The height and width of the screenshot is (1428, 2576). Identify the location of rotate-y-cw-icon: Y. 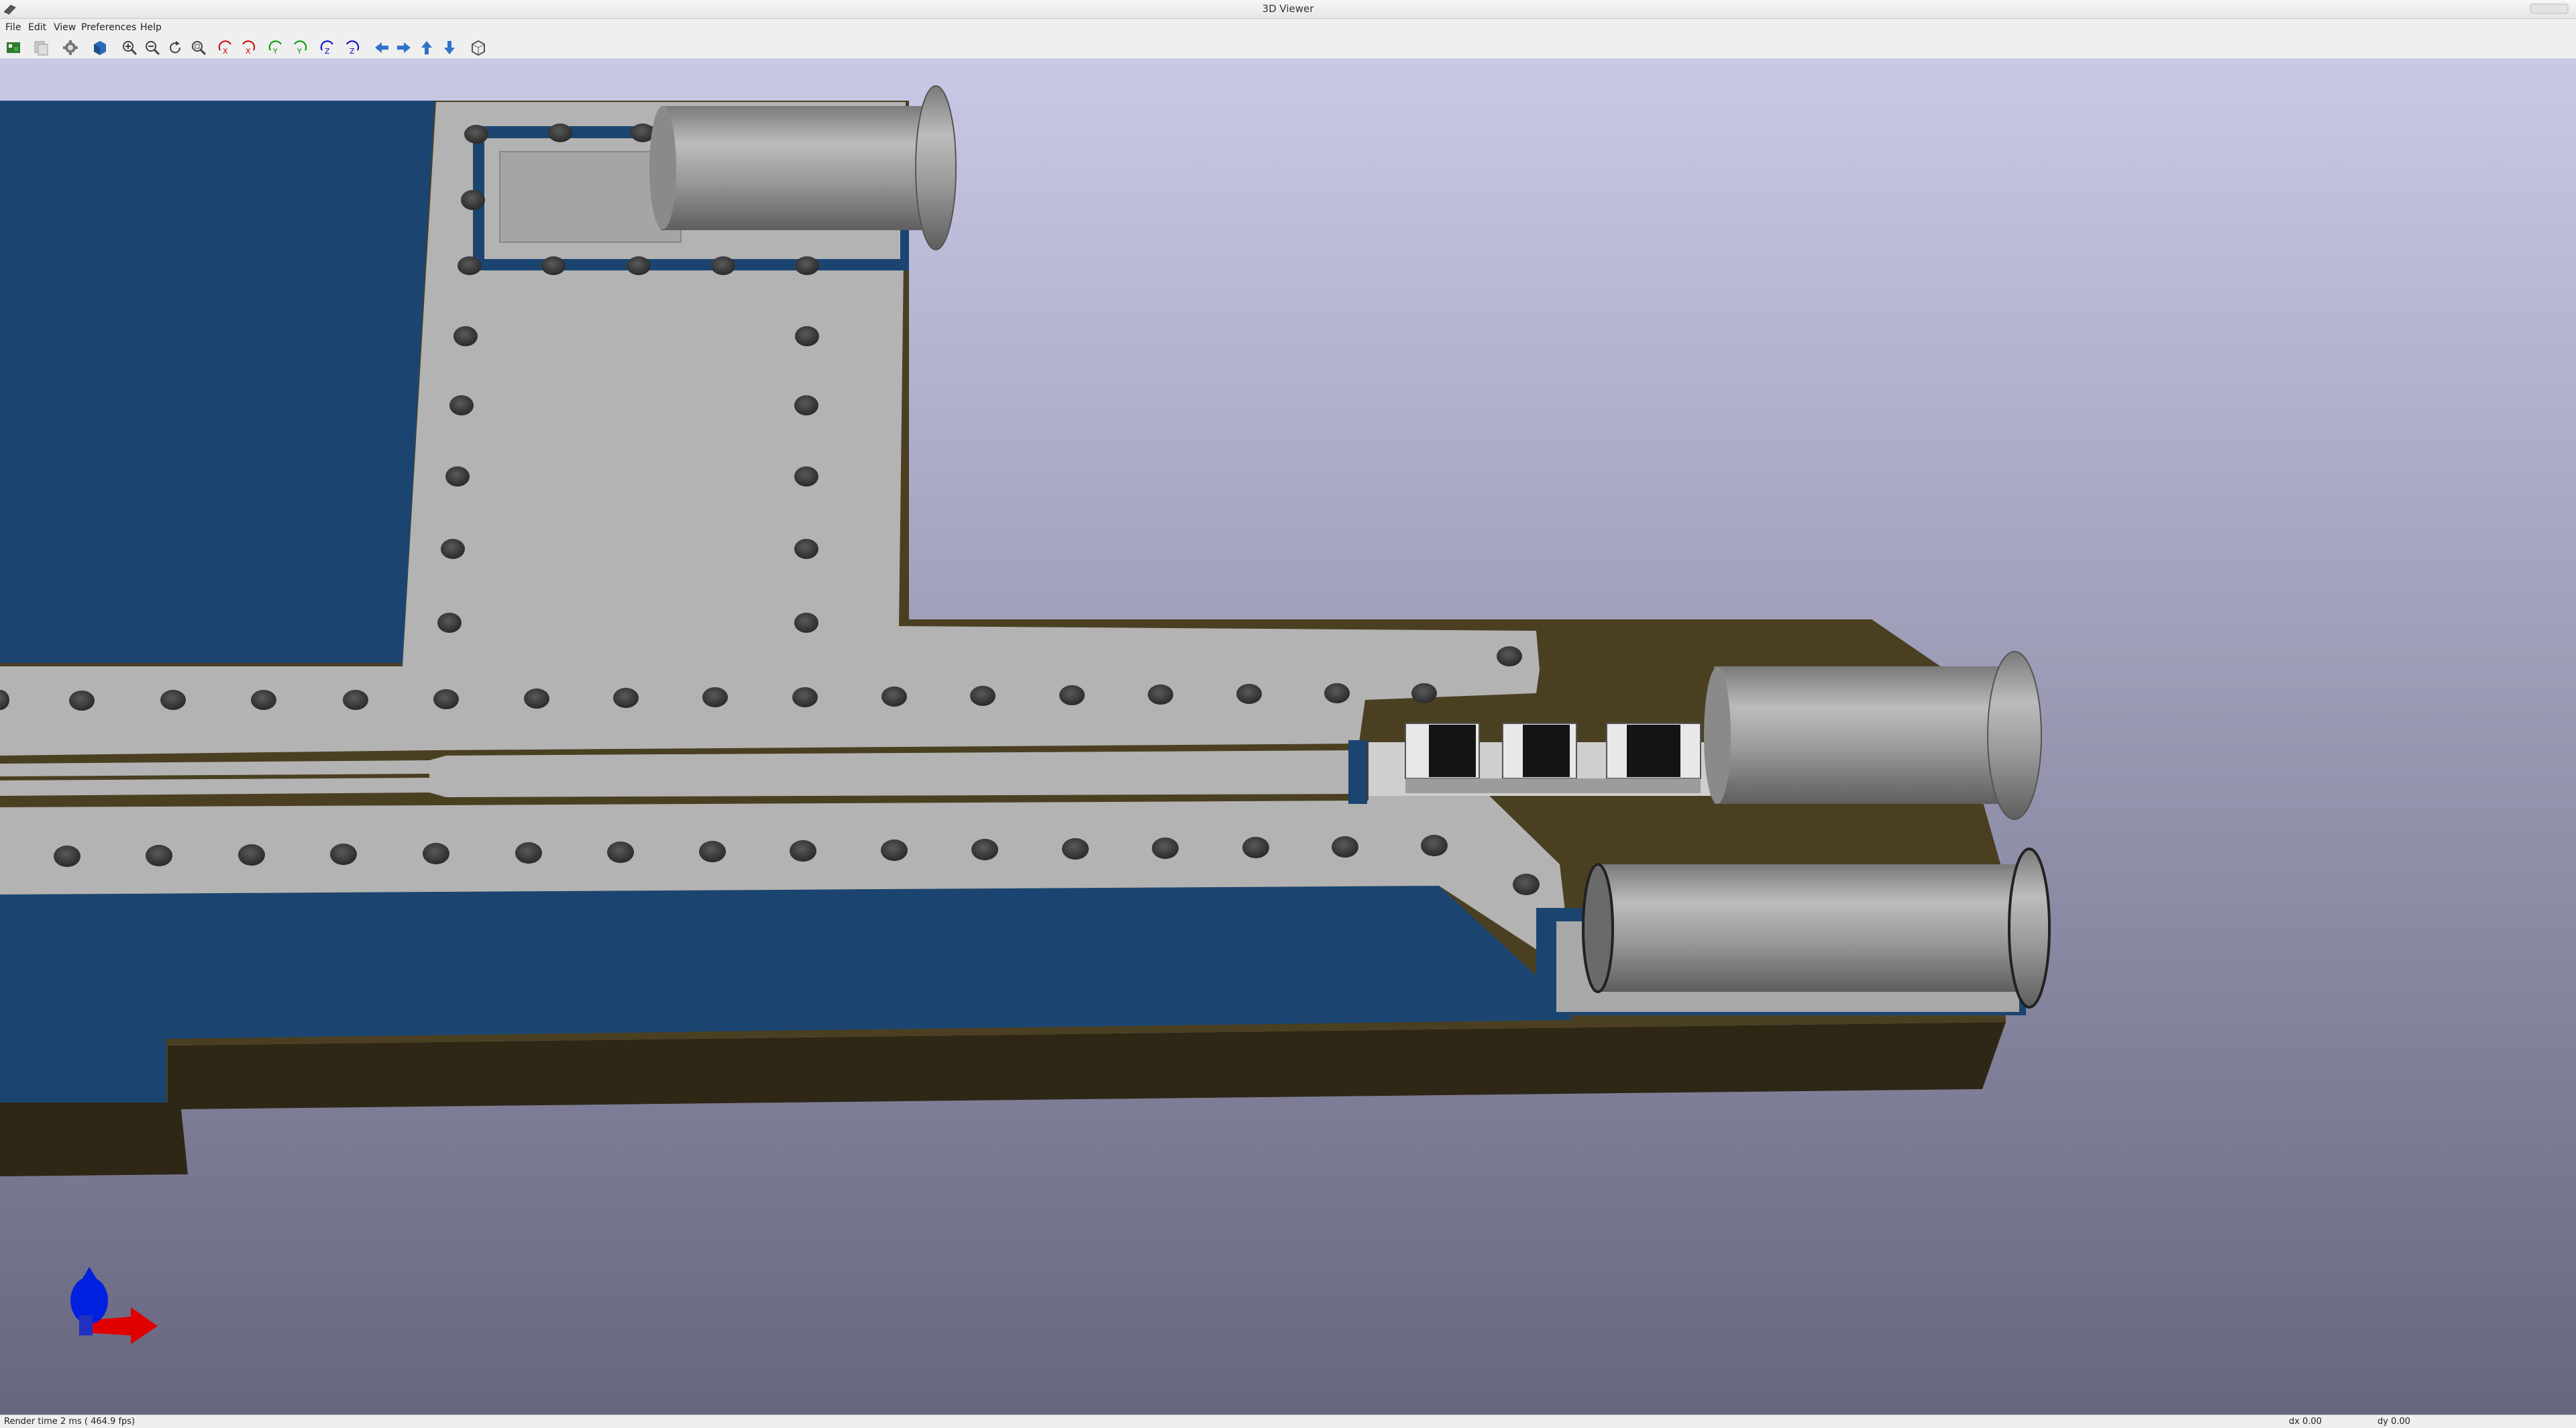
(276, 47).